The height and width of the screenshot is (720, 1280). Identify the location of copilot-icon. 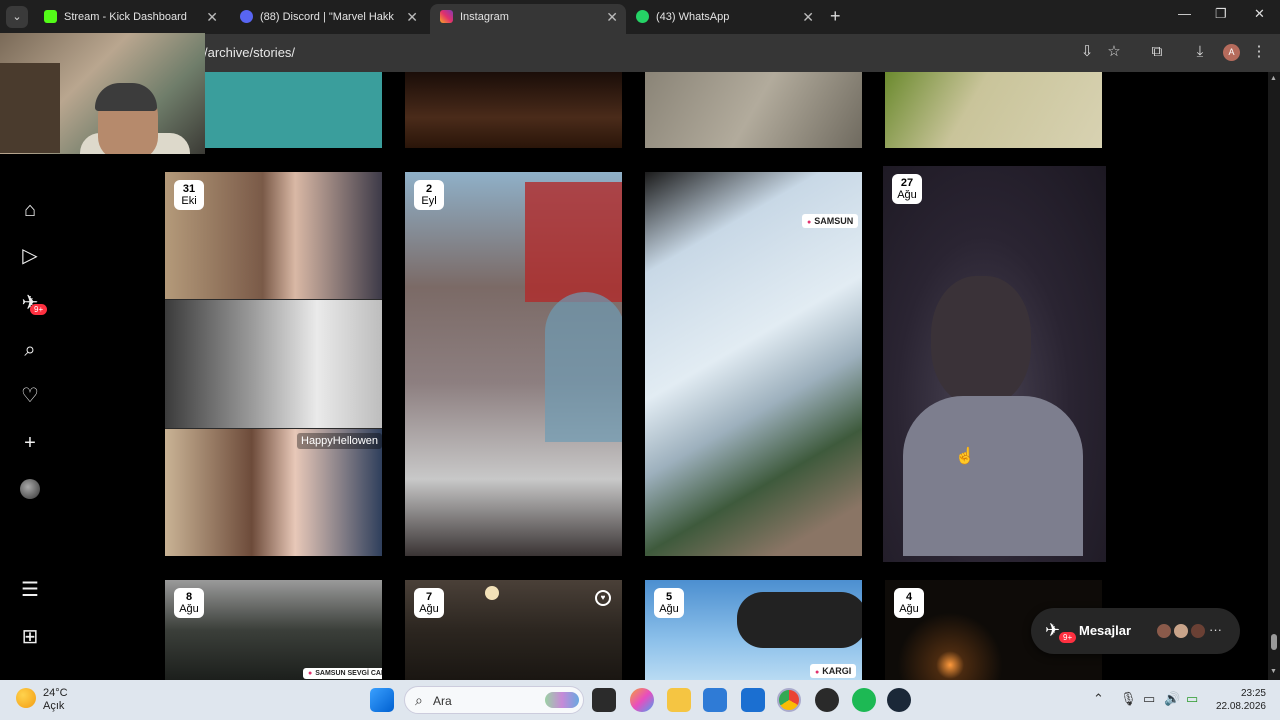
(642, 700).